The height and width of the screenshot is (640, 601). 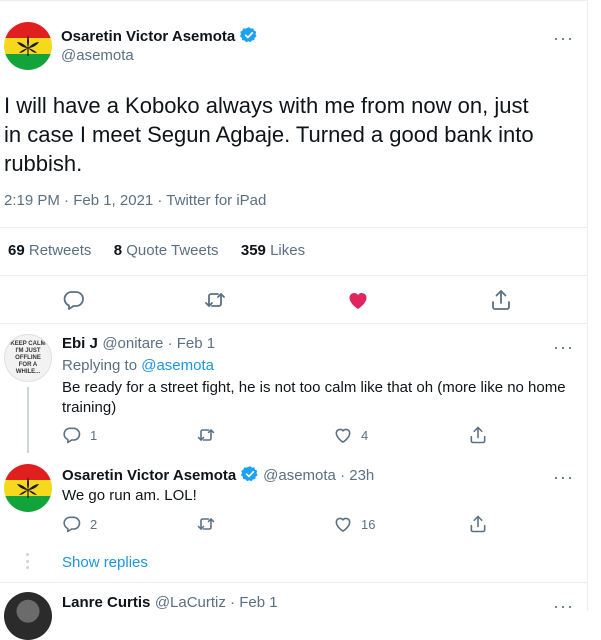 I want to click on more-replies-dots, so click(x=27, y=561).